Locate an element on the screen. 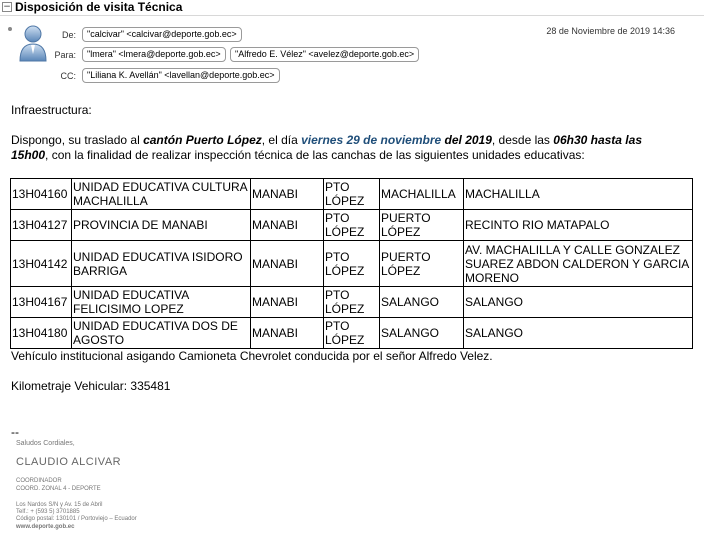 The image size is (704, 543). canton-name: cantón Puerto López is located at coordinates (202, 140).